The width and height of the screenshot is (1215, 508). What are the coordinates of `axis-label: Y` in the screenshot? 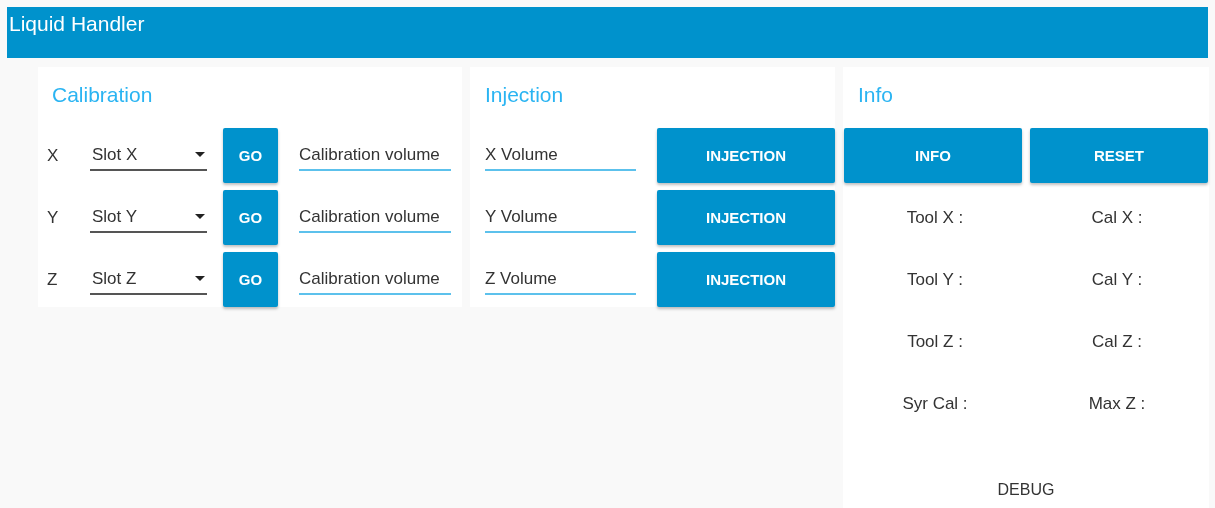 It's located at (53, 217).